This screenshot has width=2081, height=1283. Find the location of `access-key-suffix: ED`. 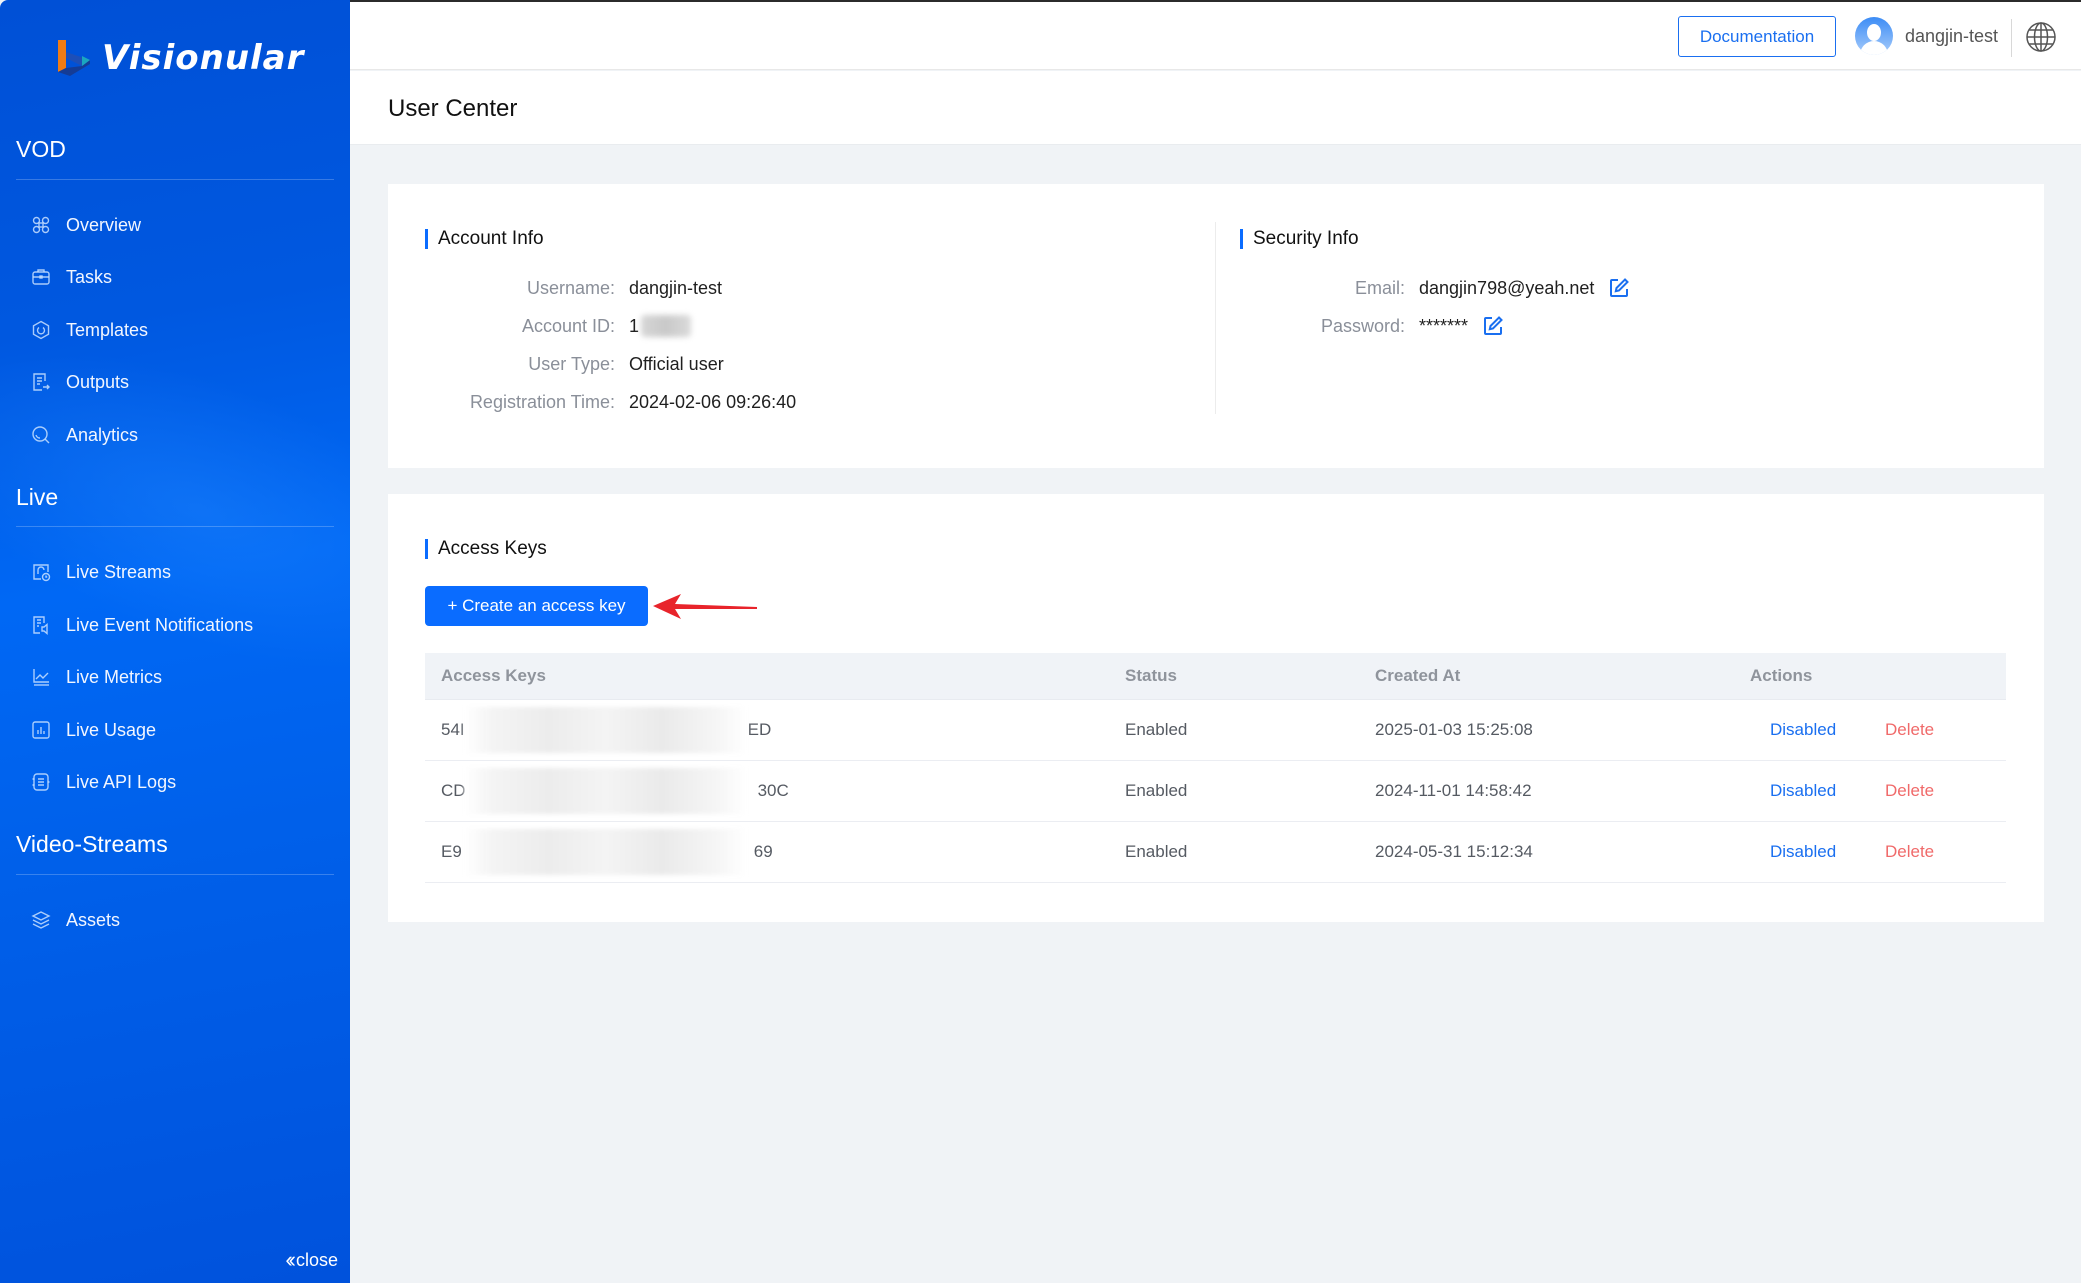

access-key-suffix: ED is located at coordinates (759, 729).